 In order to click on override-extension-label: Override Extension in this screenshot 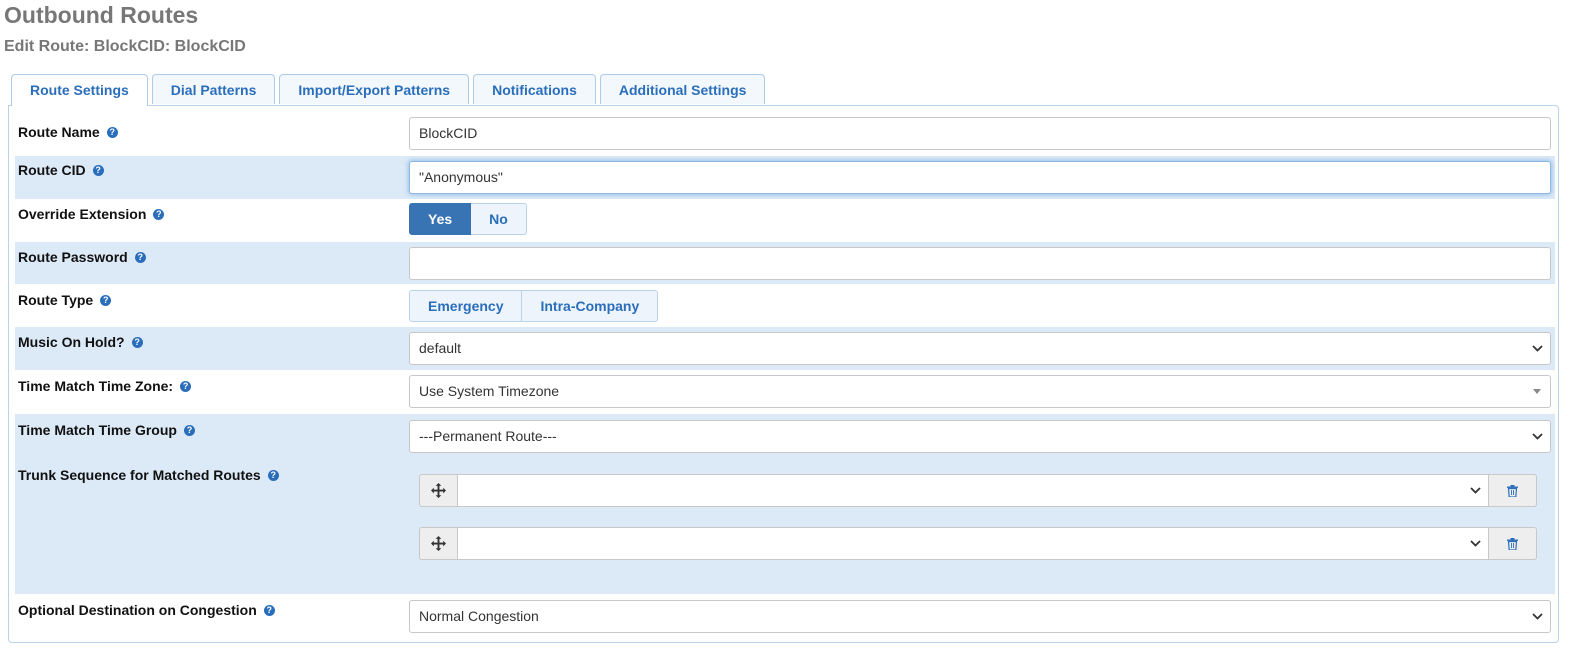, I will do `click(82, 214)`.